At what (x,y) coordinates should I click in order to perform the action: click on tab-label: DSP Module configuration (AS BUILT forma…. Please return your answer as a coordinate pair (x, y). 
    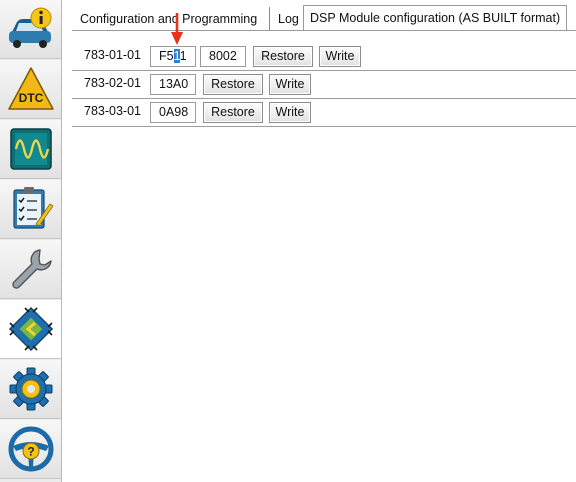
    Looking at the image, I should click on (435, 18).